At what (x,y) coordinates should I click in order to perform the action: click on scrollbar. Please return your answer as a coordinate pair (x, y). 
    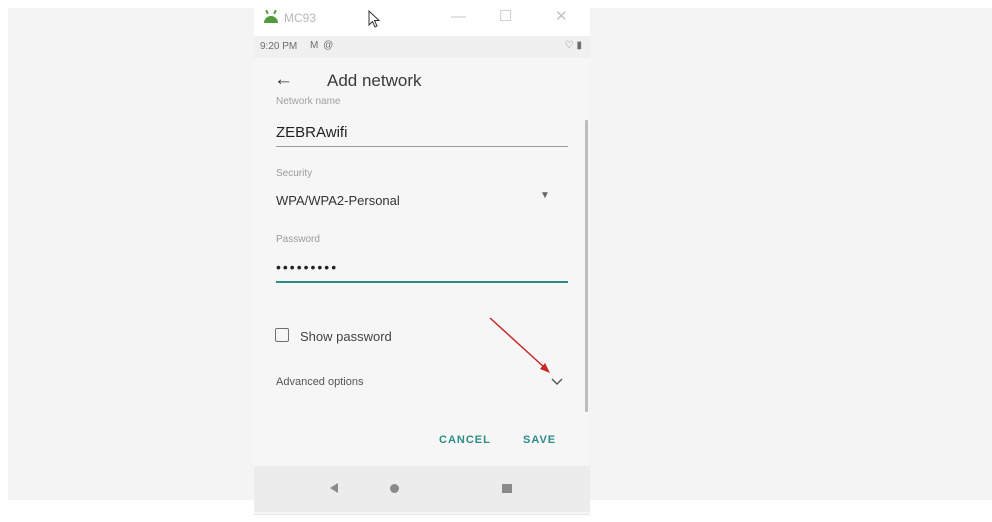
    Looking at the image, I should click on (586, 266).